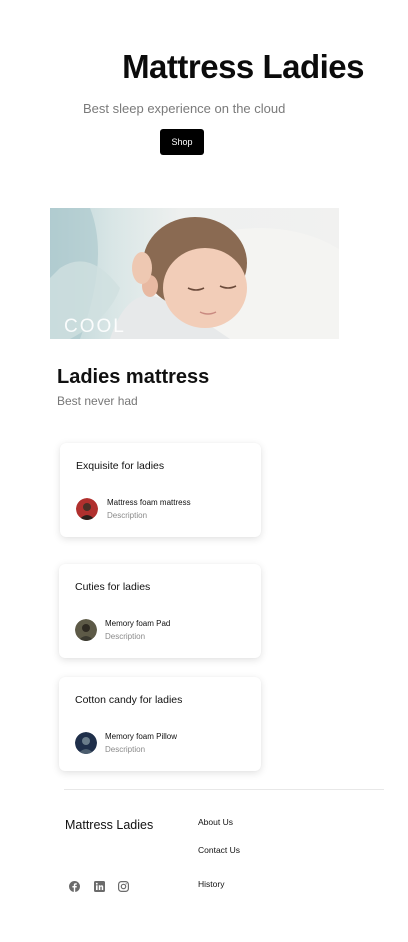 The height and width of the screenshot is (942, 408). Describe the element at coordinates (224, 789) in the screenshot. I see `footer-divider` at that location.